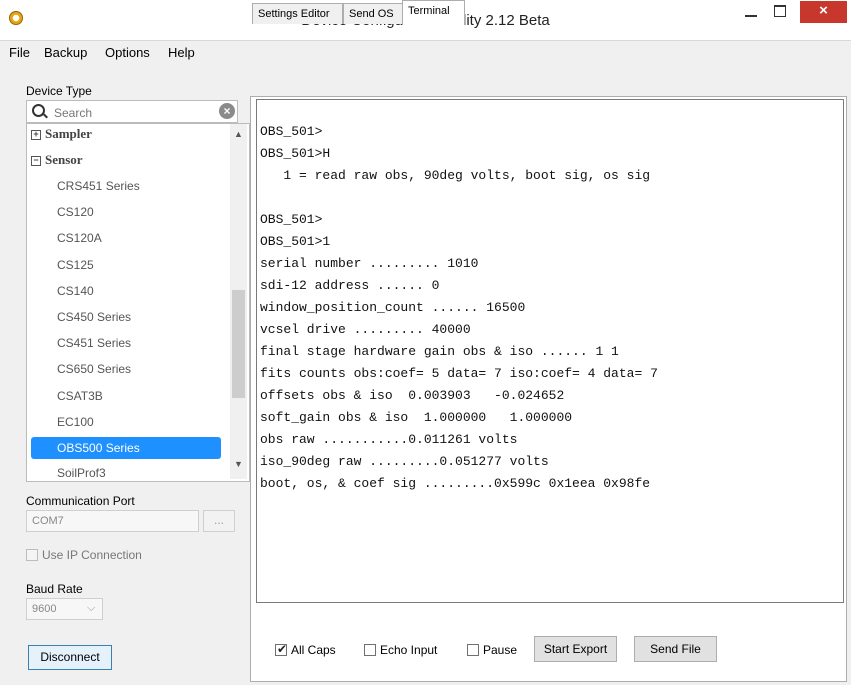 Image resolution: width=851 pixels, height=685 pixels. I want to click on device-list-scrollbar: ▲ ▼, so click(238, 301).